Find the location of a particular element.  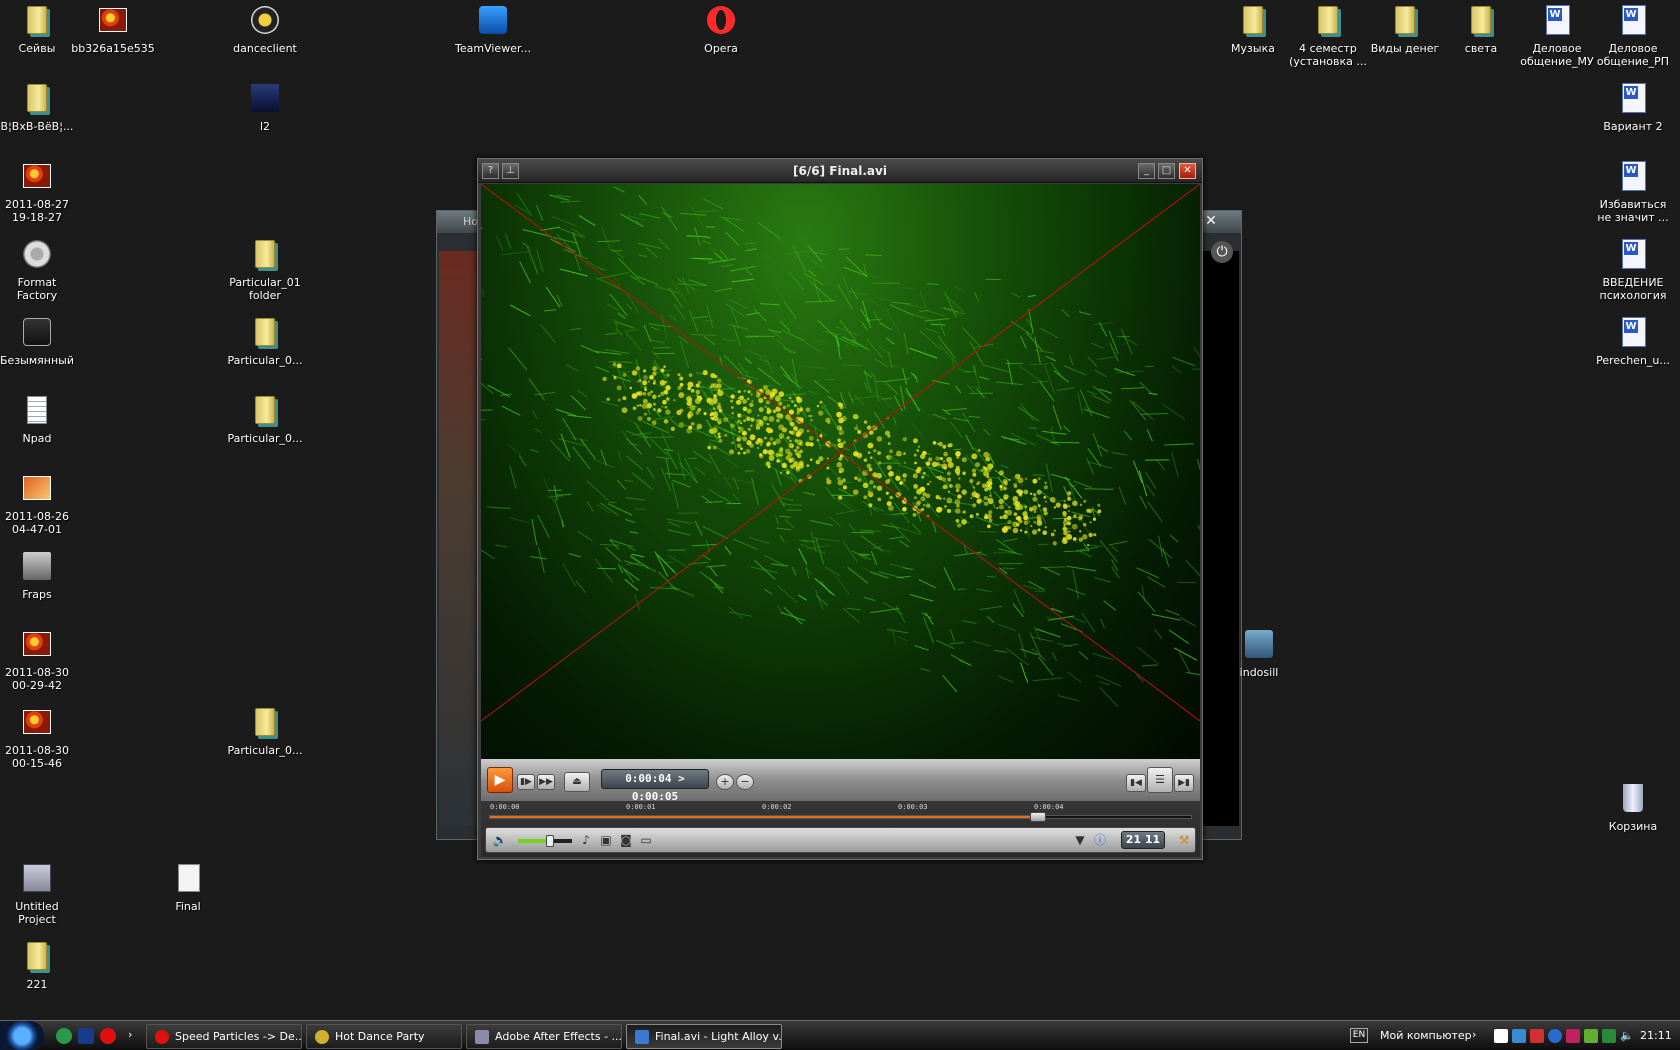

desktop-icon-vidy-deneg: Виды денег is located at coordinates (1405, 28).